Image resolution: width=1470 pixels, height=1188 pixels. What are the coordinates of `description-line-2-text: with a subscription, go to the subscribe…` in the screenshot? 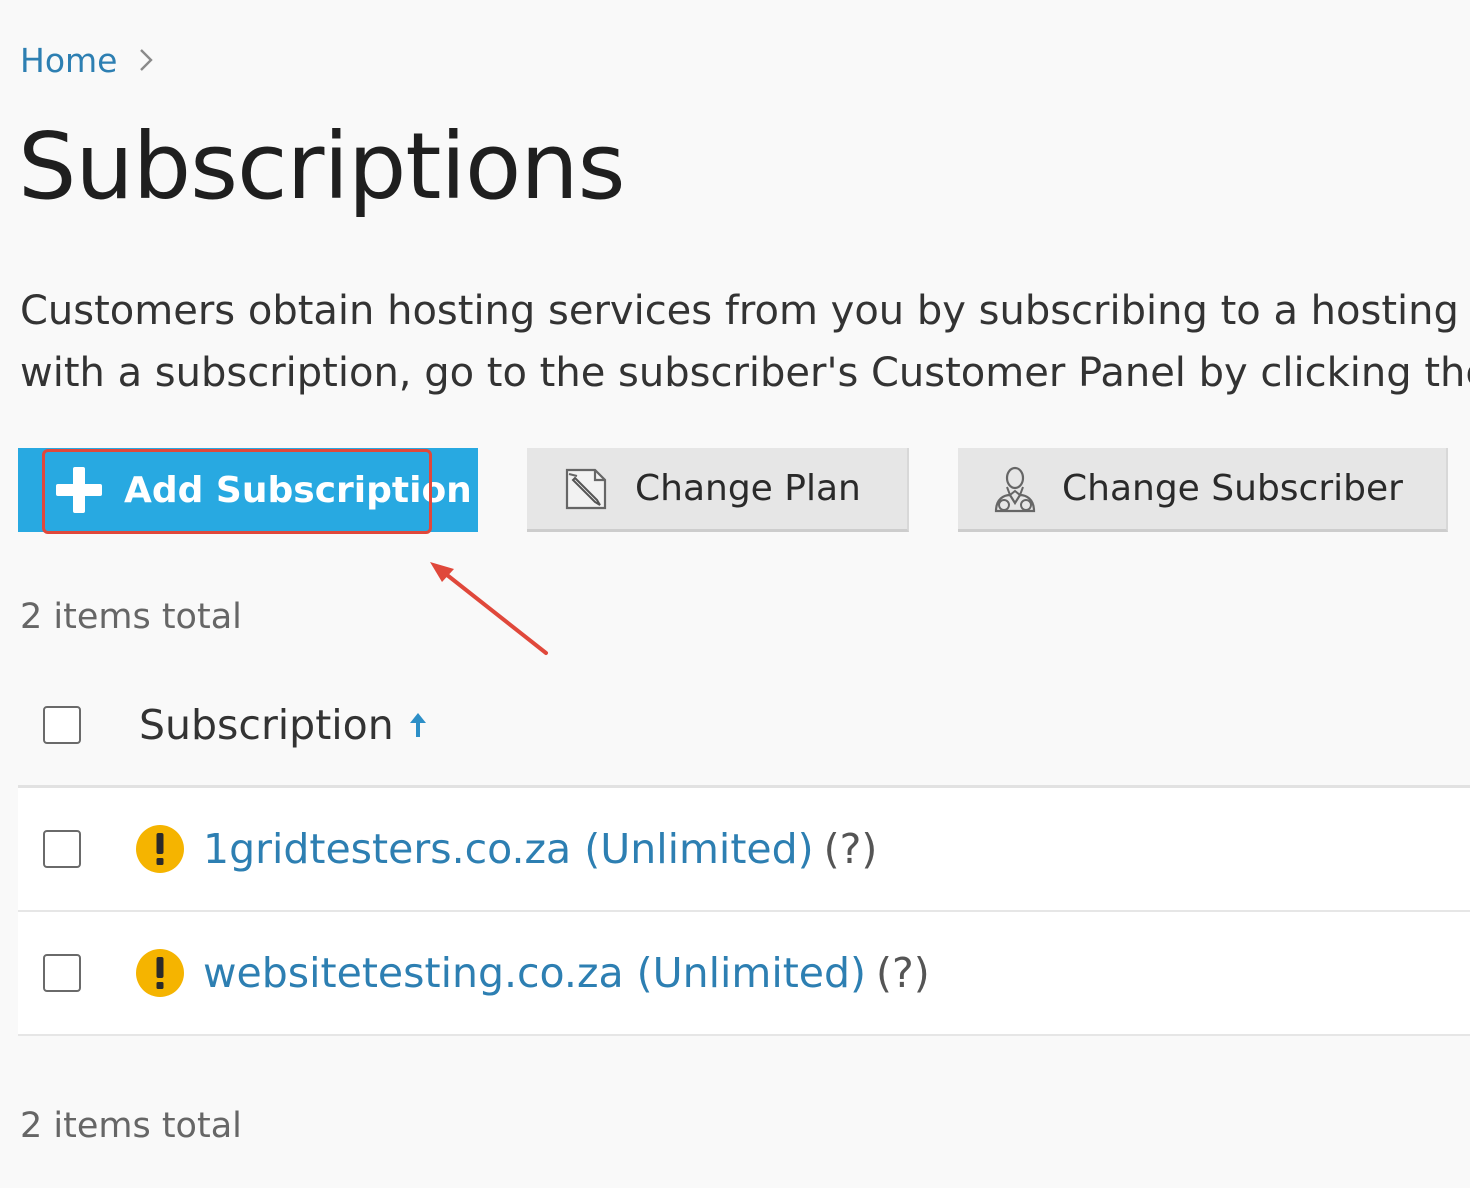 It's located at (745, 373).